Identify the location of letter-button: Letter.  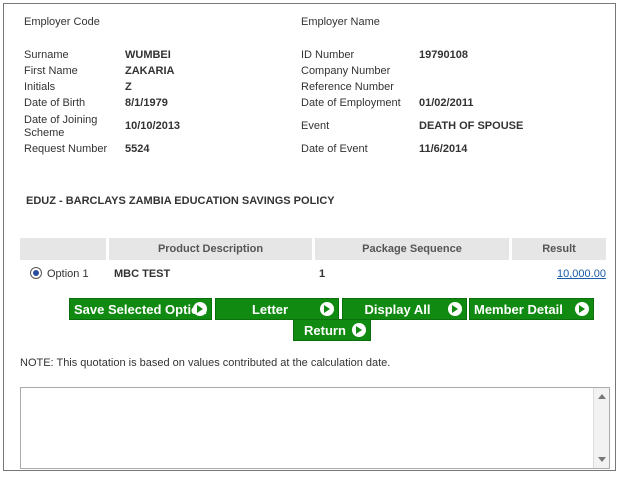
(277, 309).